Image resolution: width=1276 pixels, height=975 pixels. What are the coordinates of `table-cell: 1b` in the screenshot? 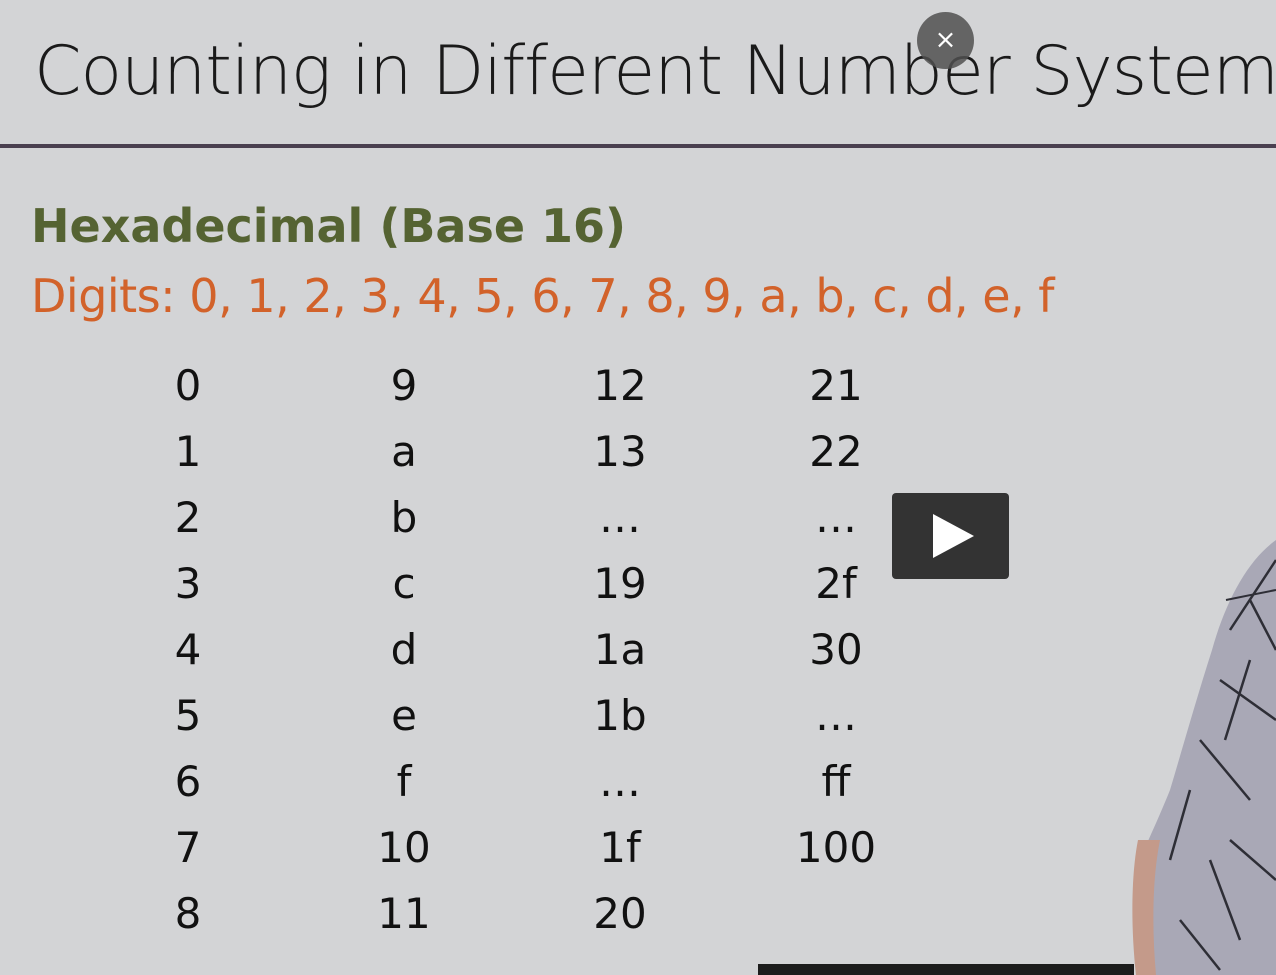 It's located at (620, 715).